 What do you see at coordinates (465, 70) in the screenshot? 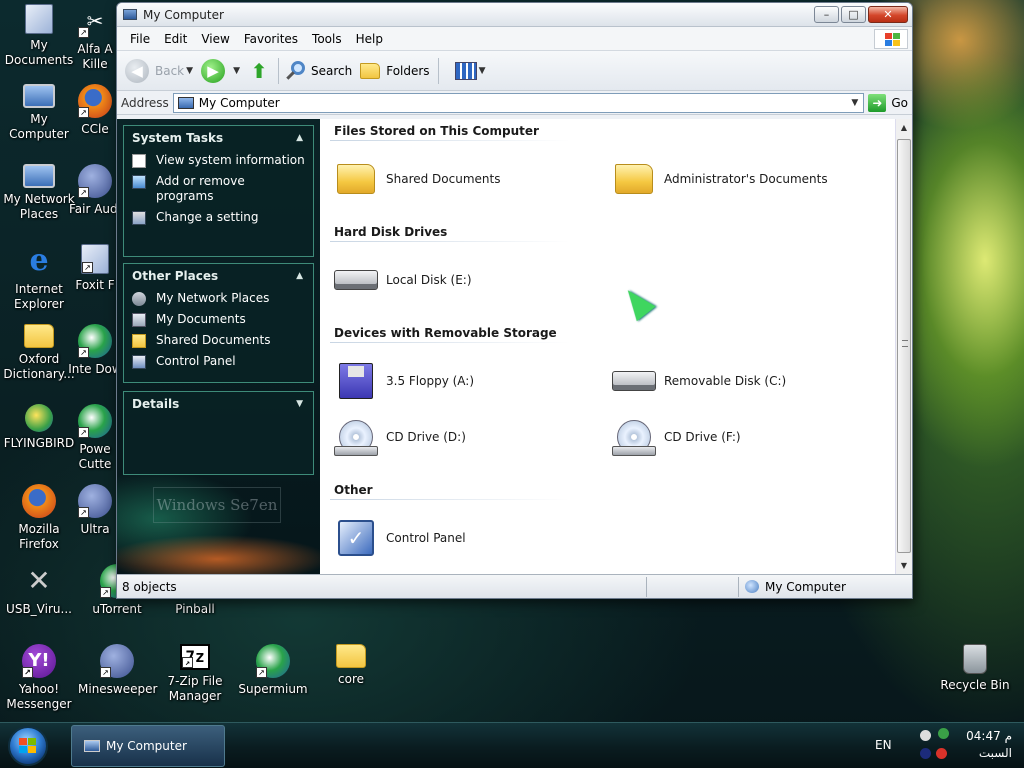
I see `views-button: ▼` at bounding box center [465, 70].